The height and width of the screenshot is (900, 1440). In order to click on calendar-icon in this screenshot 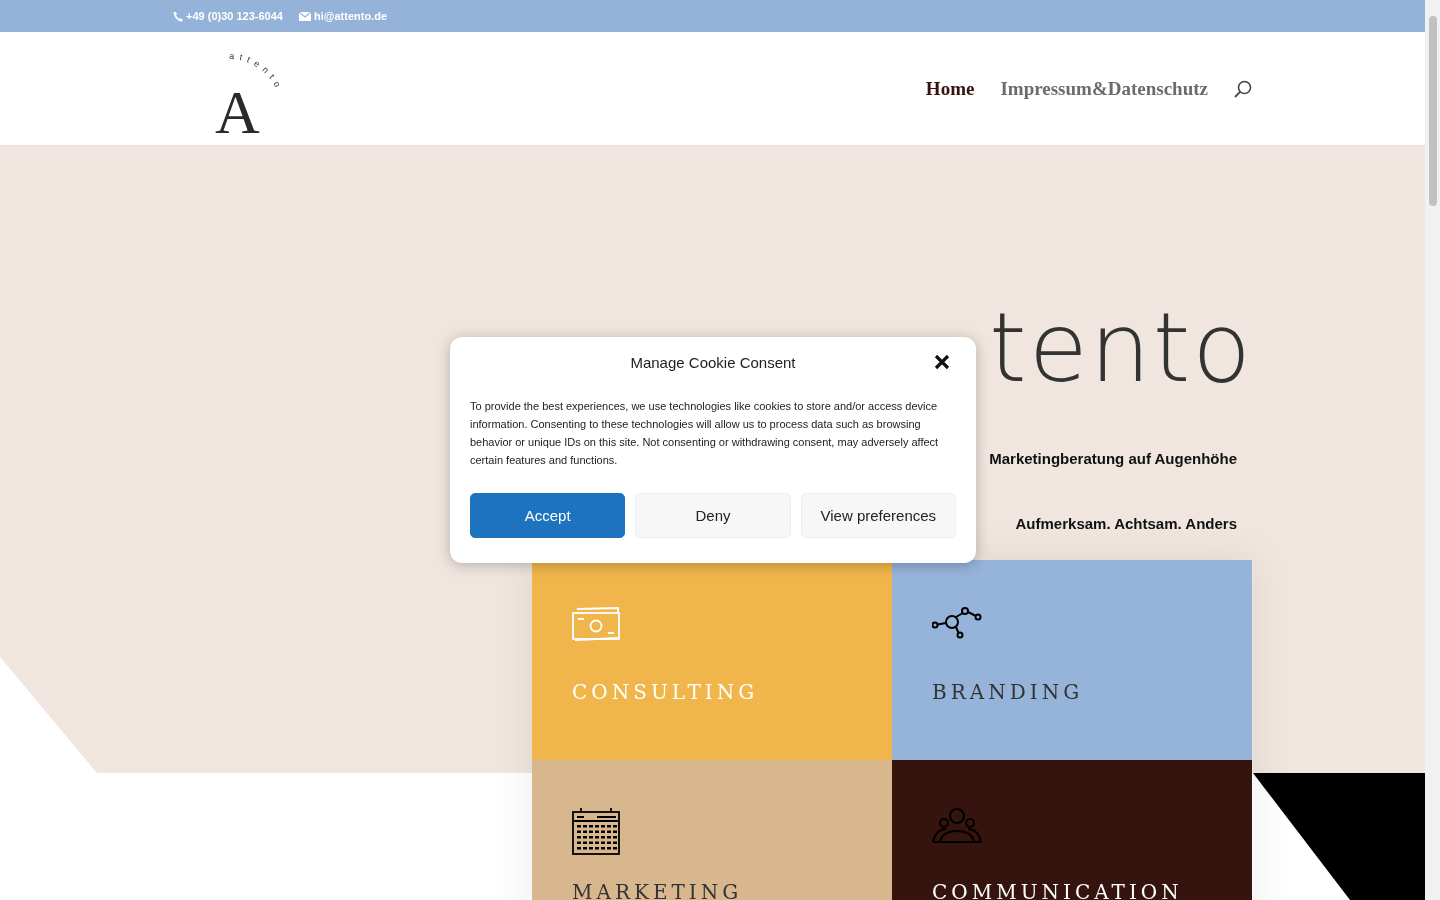, I will do `click(596, 831)`.